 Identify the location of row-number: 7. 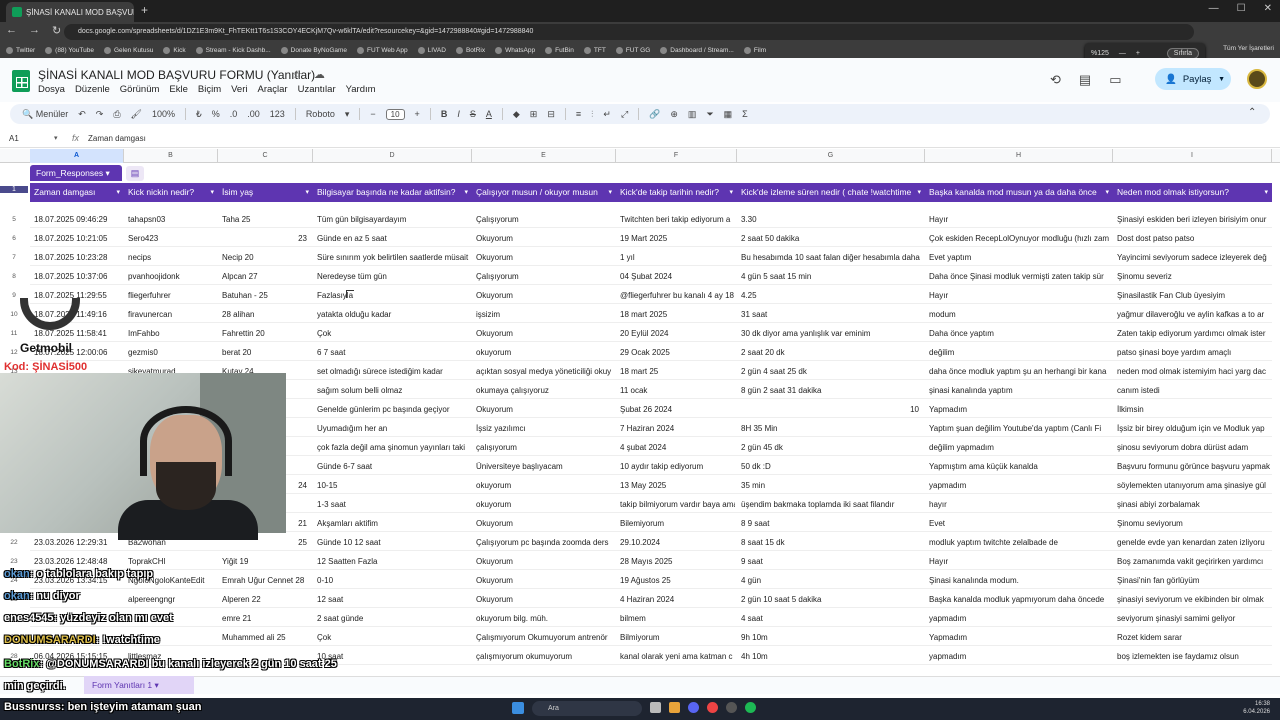
(14, 257).